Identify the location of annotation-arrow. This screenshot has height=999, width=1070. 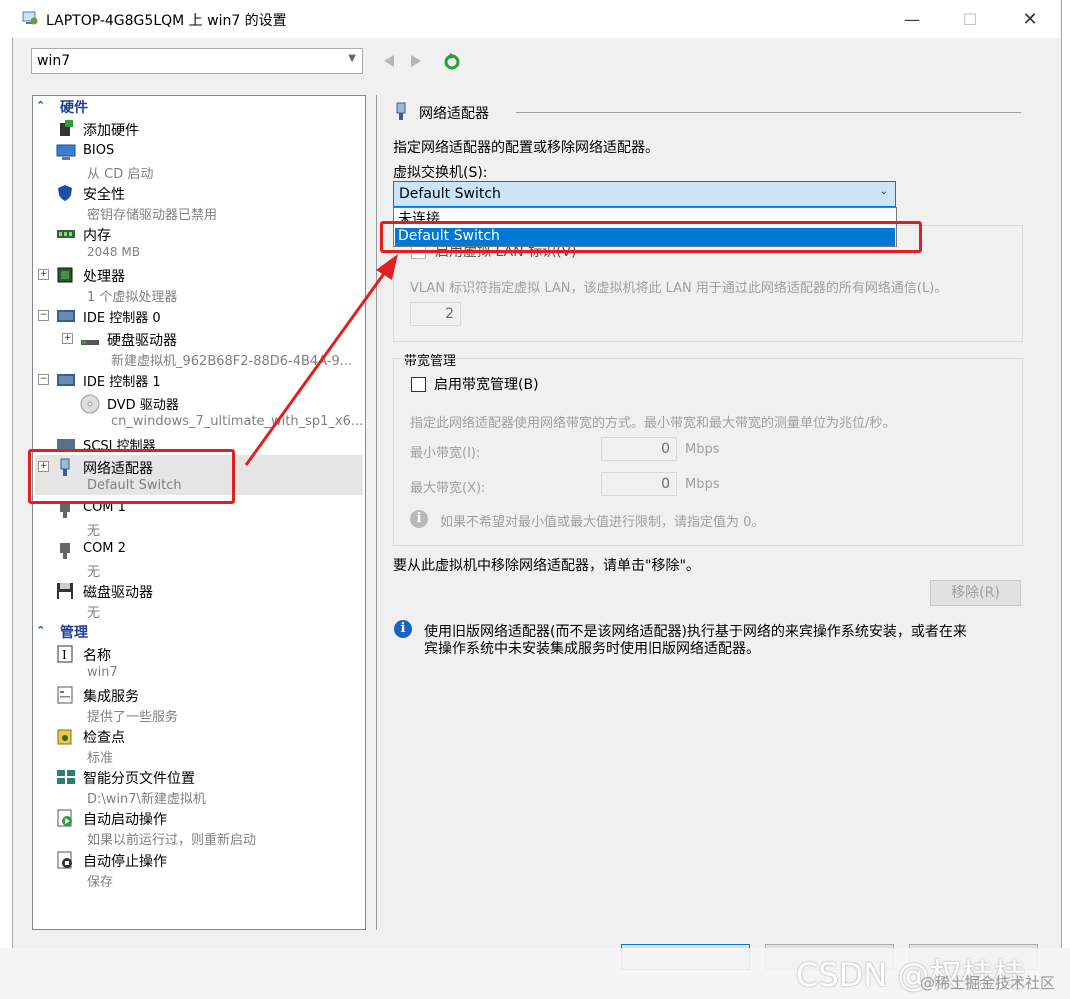
(321, 360).